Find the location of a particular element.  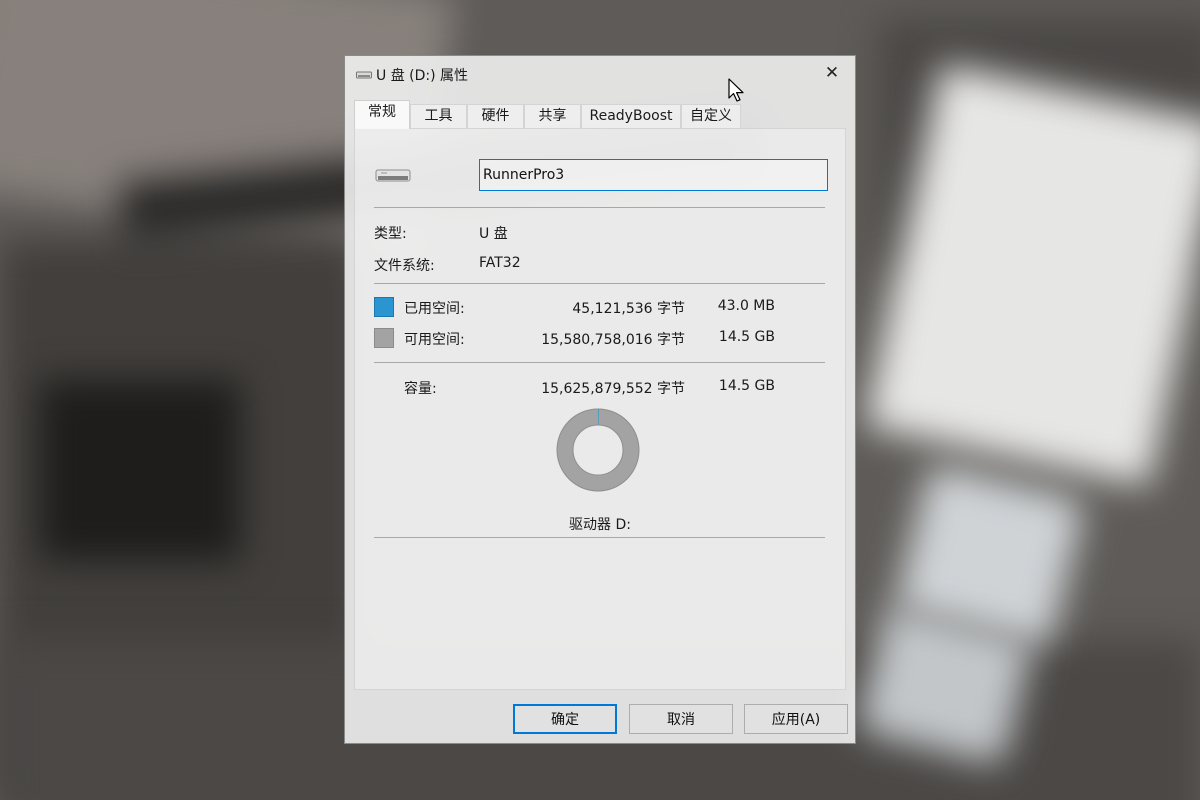

file-system-value: FAT32 is located at coordinates (500, 263).